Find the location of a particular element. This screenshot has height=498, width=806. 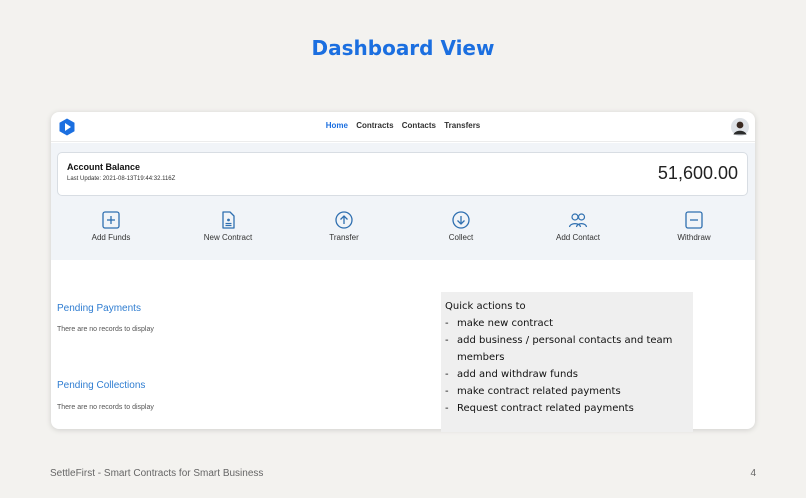

page-number: 4 is located at coordinates (753, 473).